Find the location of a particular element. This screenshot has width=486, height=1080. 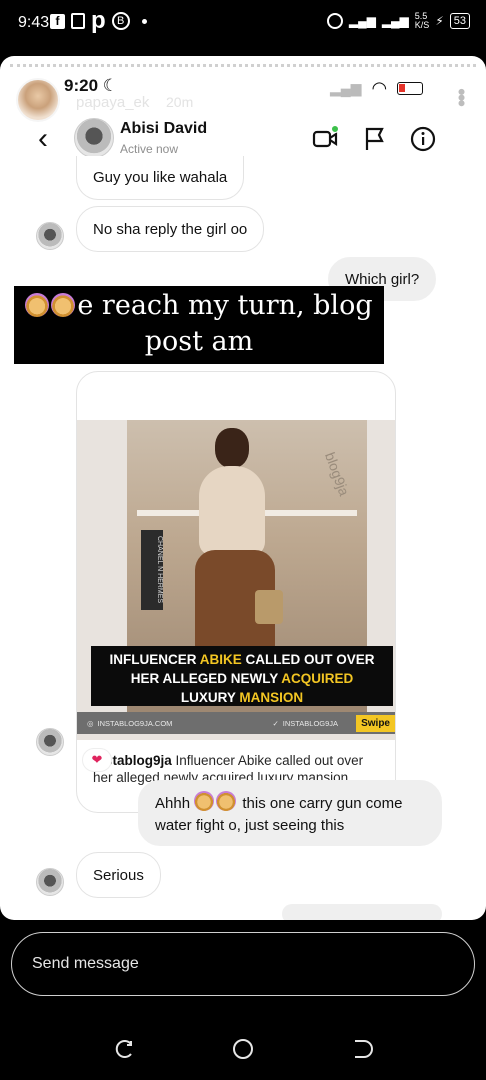

globe-icon: ◎ is located at coordinates (90, 723).